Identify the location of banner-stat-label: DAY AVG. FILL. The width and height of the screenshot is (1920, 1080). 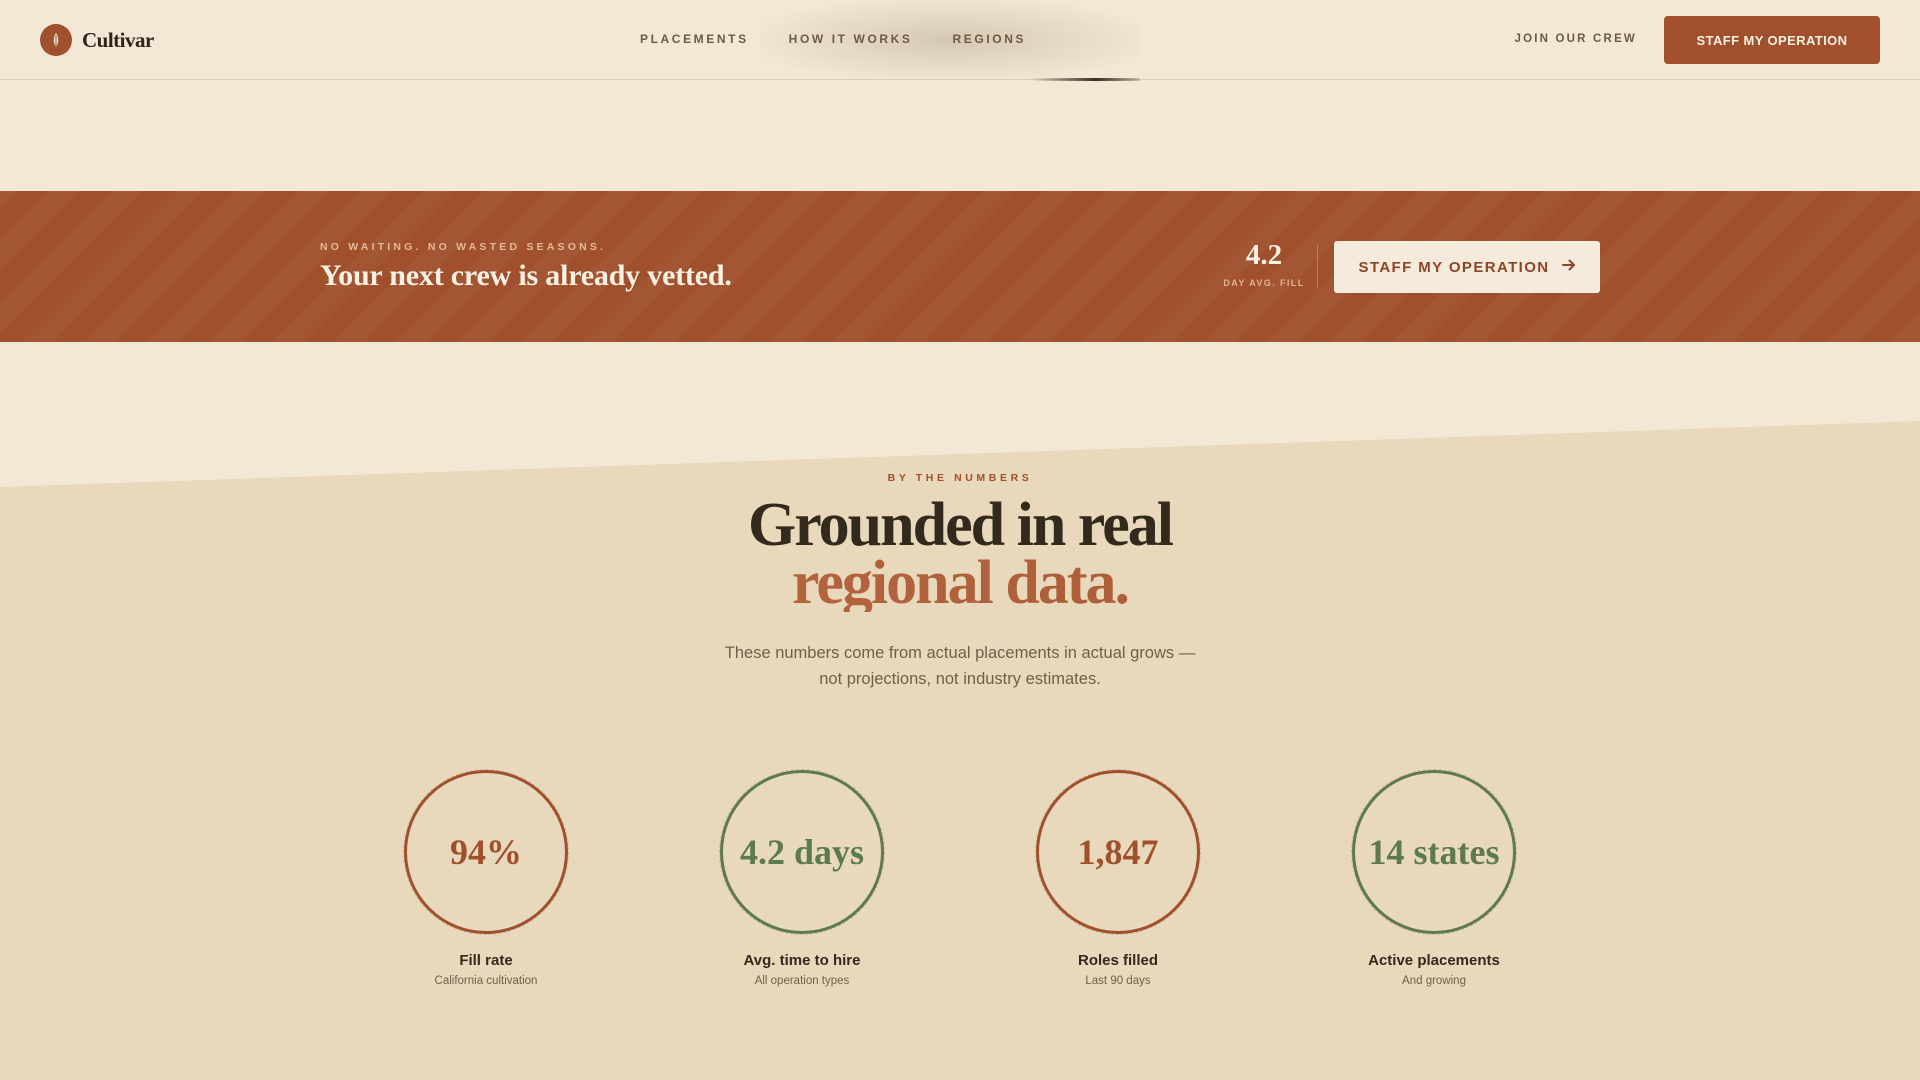
(1264, 283).